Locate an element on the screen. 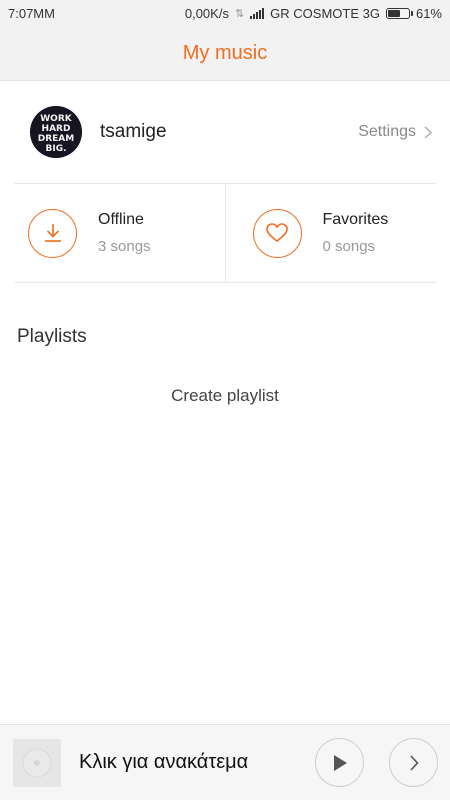 This screenshot has width=450, height=800. play-button is located at coordinates (339, 762).